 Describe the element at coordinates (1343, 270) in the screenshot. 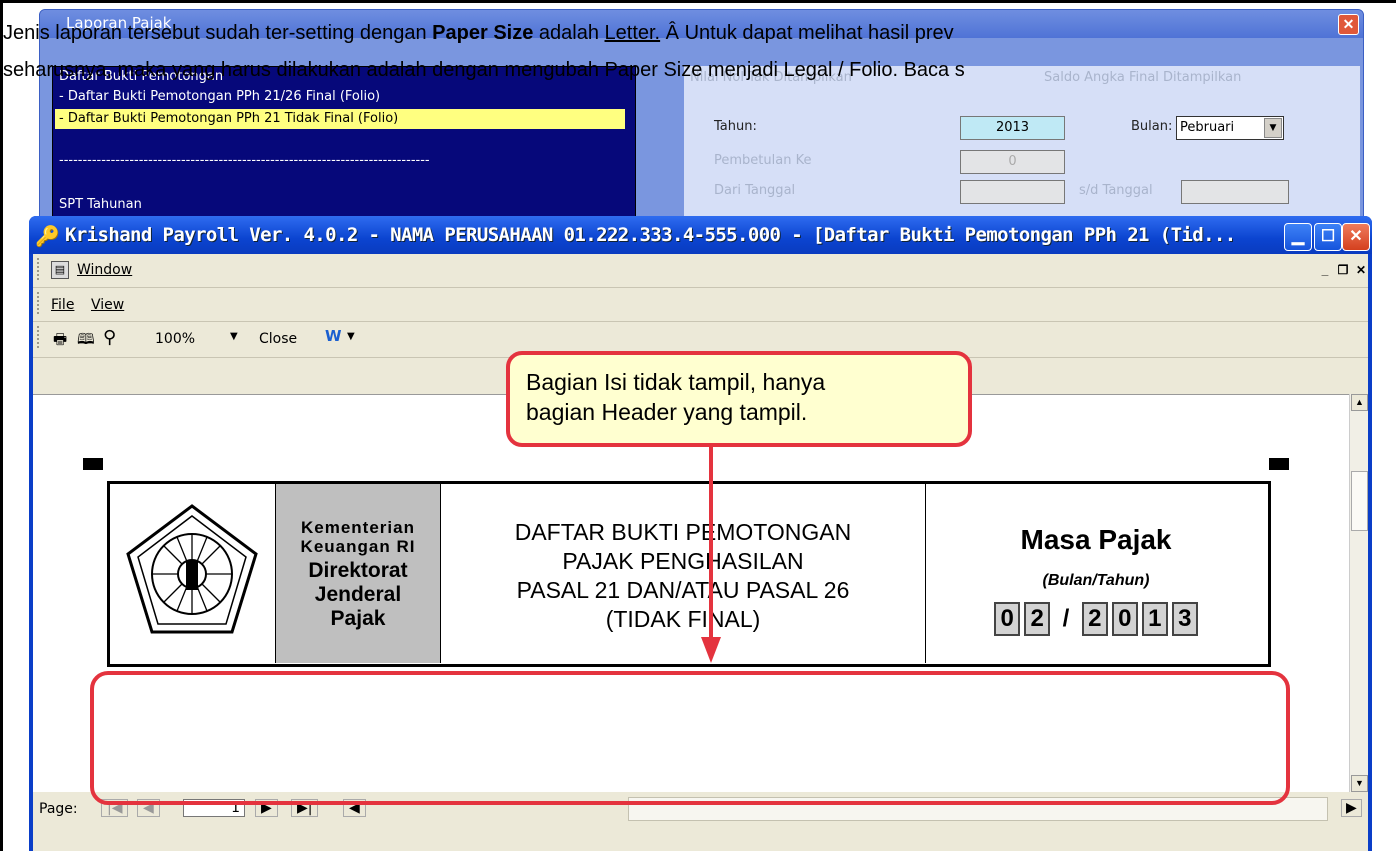

I see `mdi-restore-icon: ❐` at that location.